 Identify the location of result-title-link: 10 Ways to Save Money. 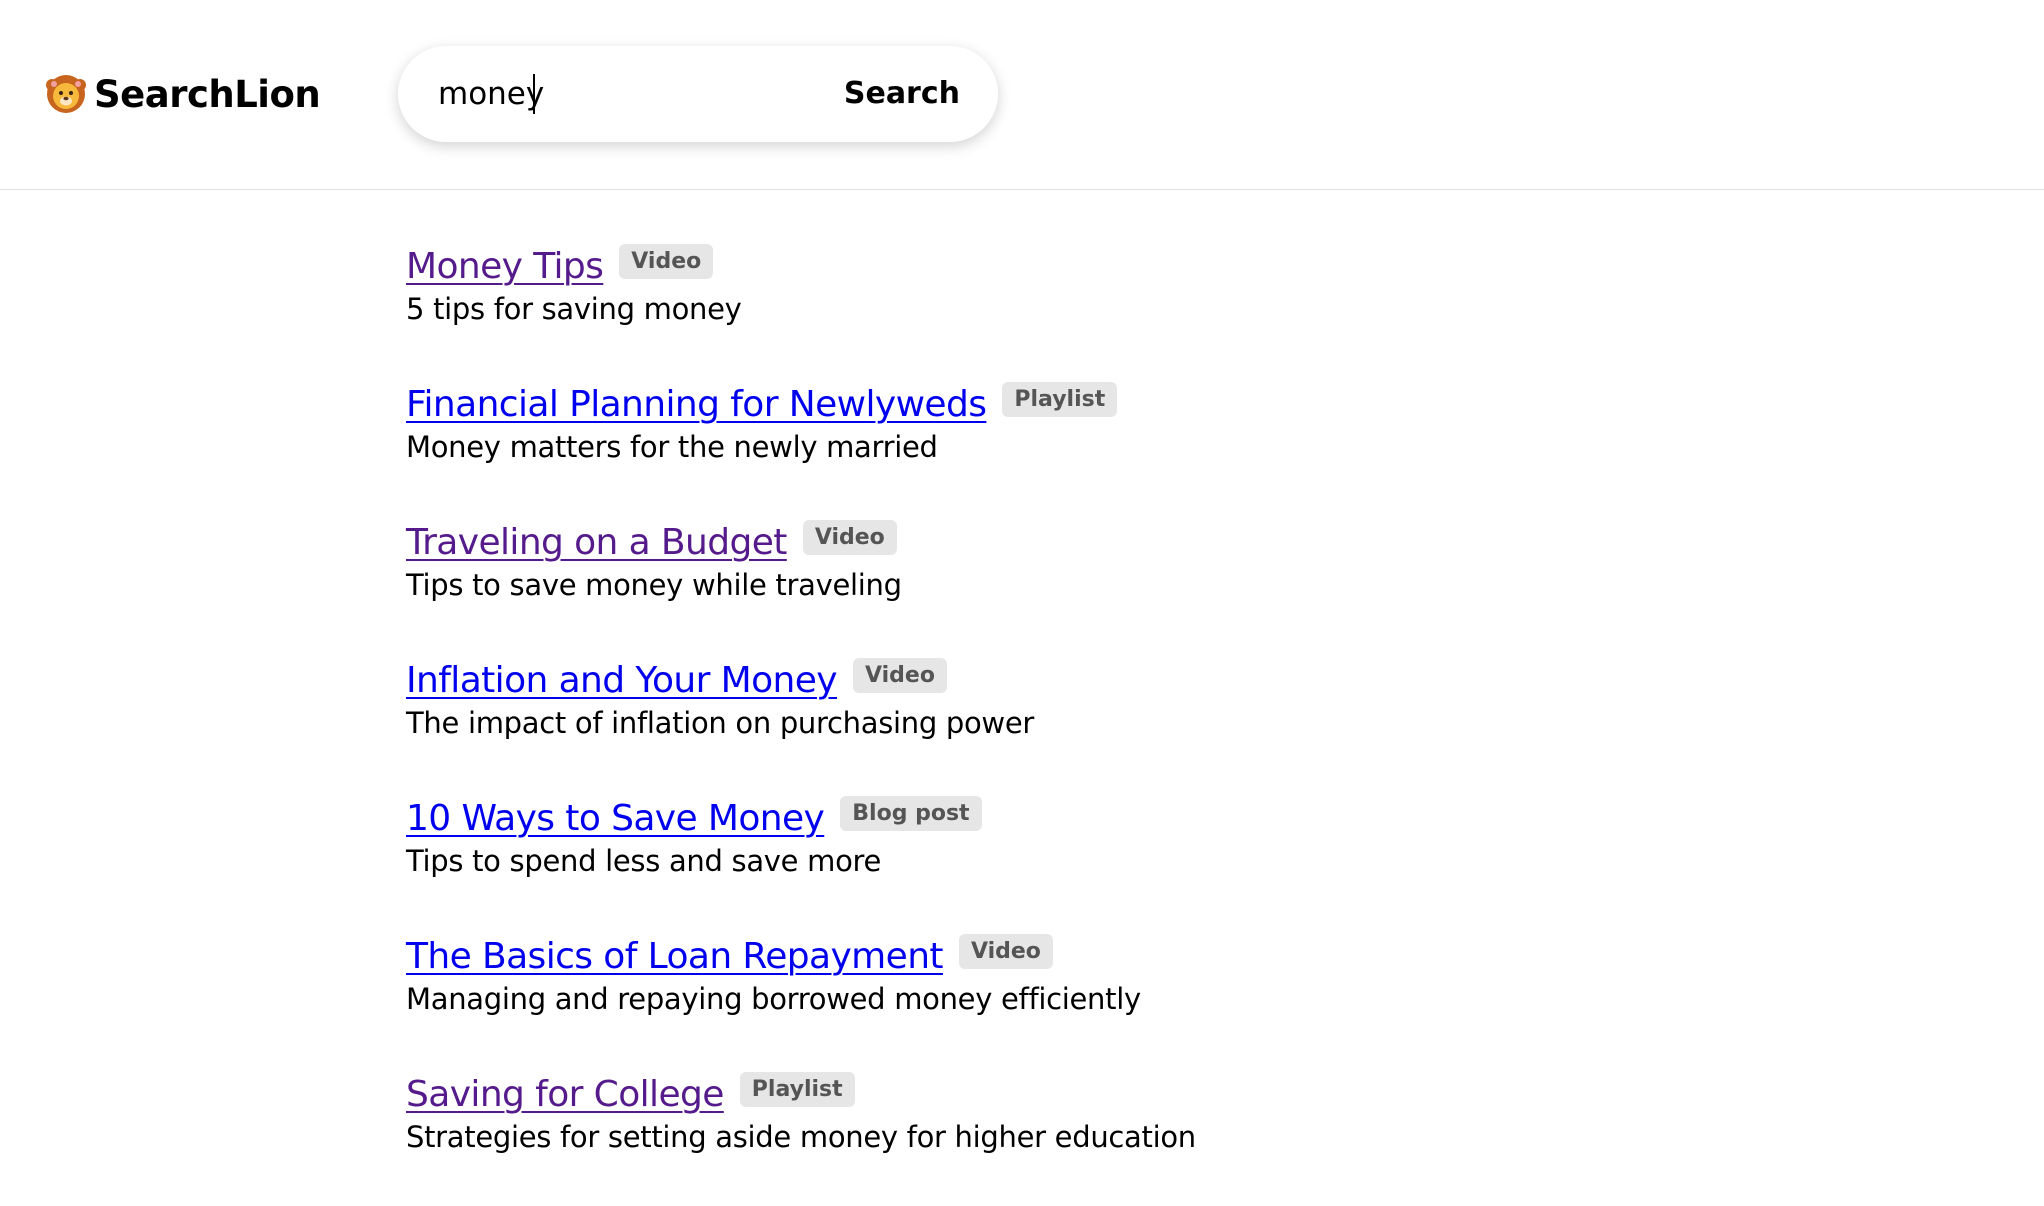
(615, 818).